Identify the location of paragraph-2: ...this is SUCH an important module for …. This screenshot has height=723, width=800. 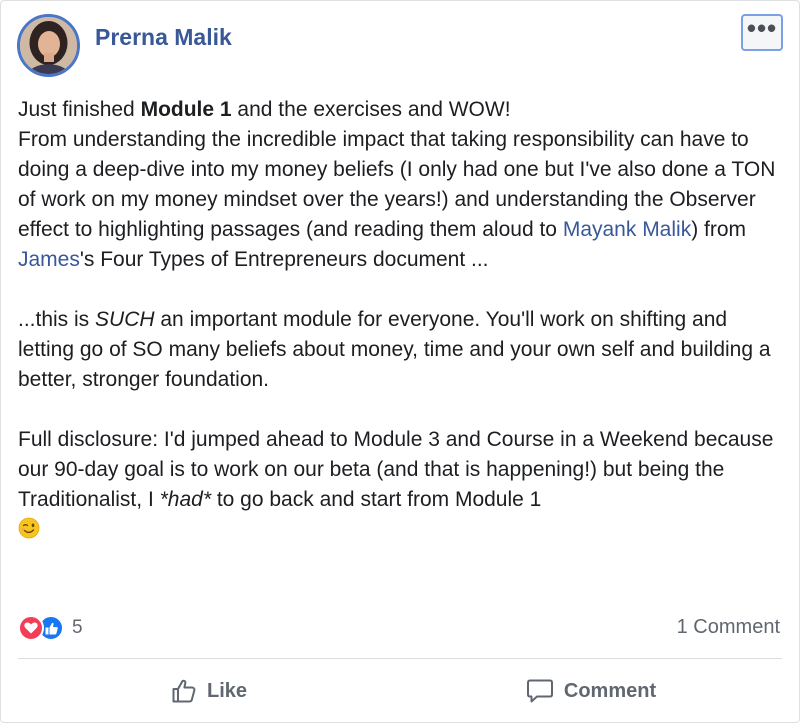
(403, 350).